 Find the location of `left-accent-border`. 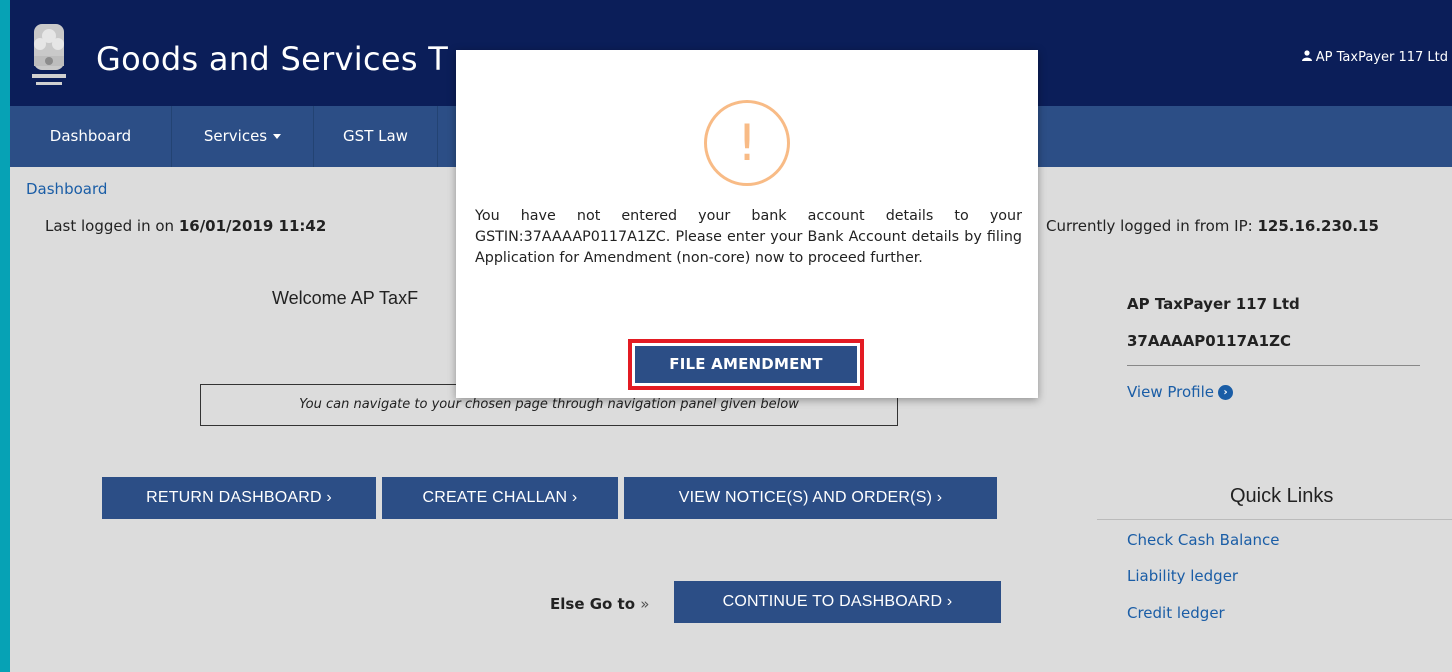

left-accent-border is located at coordinates (5, 336).